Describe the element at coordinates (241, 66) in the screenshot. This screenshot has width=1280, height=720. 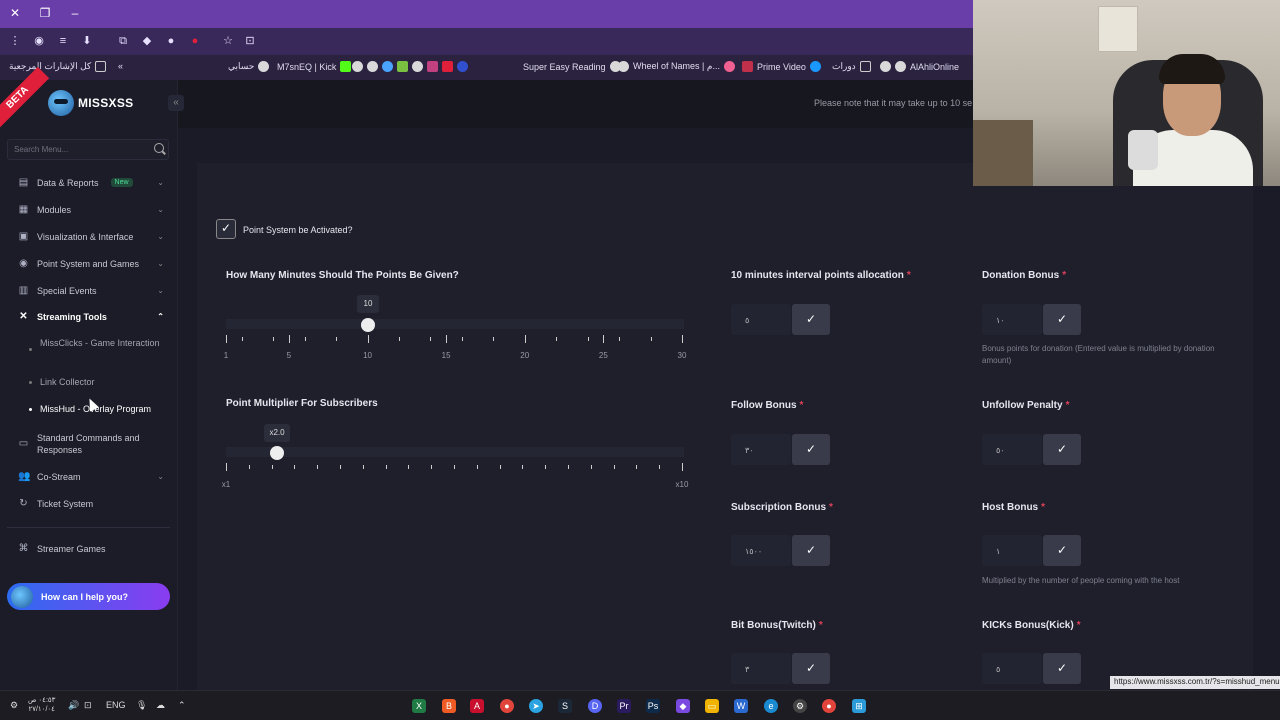
I see `bookmark-label: حسابي` at that location.